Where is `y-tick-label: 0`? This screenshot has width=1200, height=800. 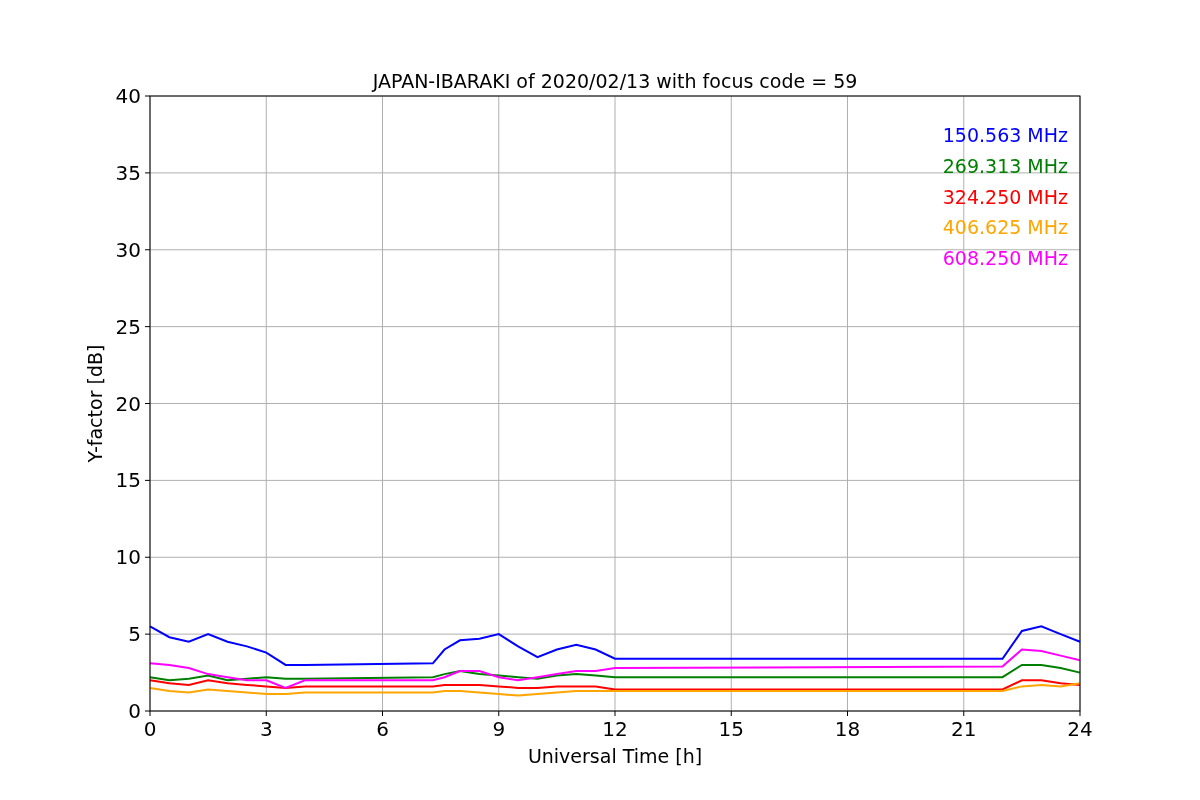 y-tick-label: 0 is located at coordinates (134, 711).